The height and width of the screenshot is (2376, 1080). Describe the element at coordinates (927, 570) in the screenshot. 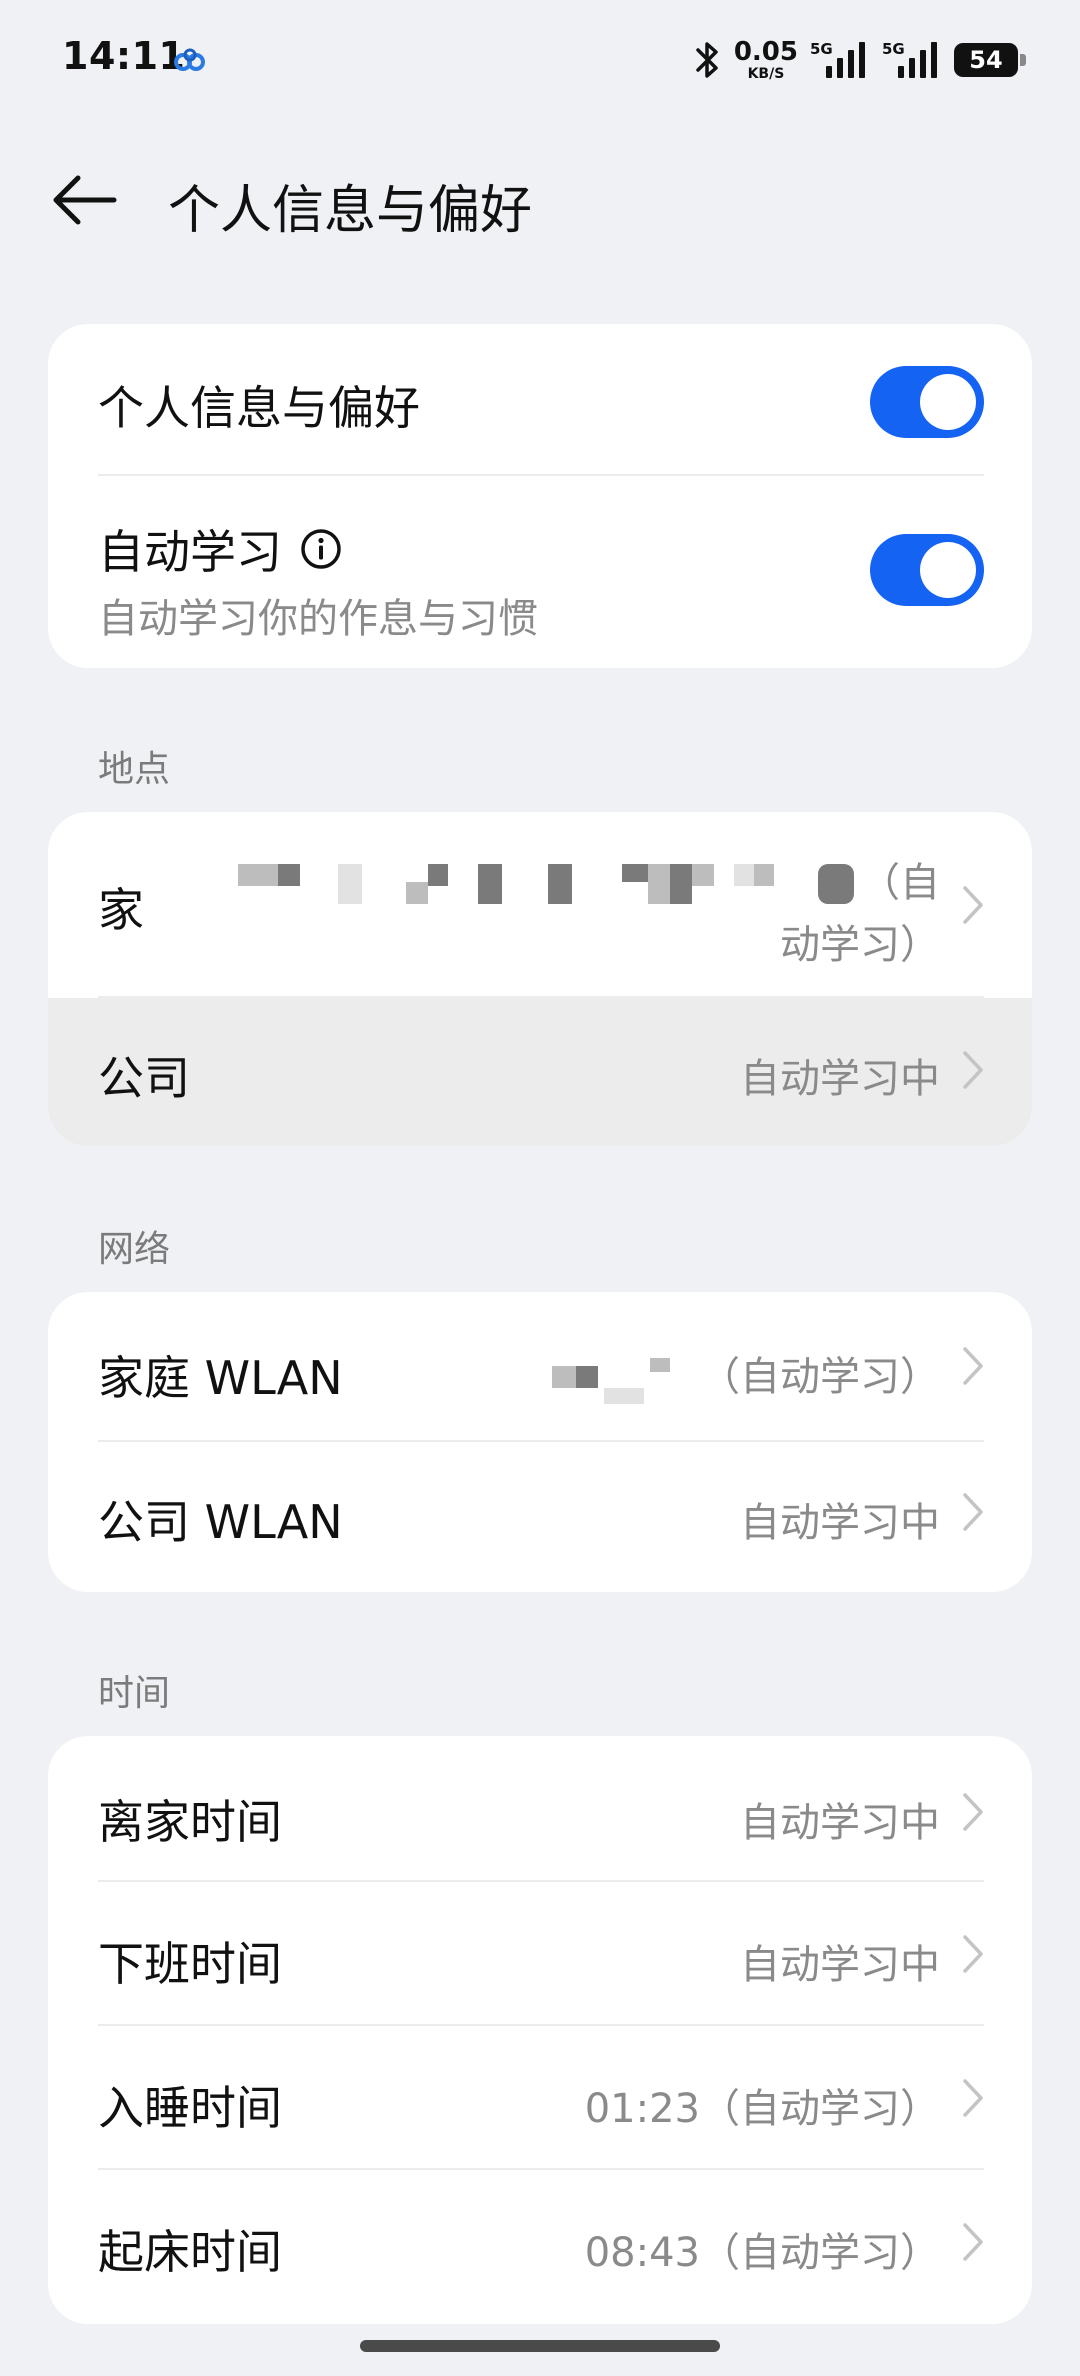

I see `auto-learn-toggle` at that location.